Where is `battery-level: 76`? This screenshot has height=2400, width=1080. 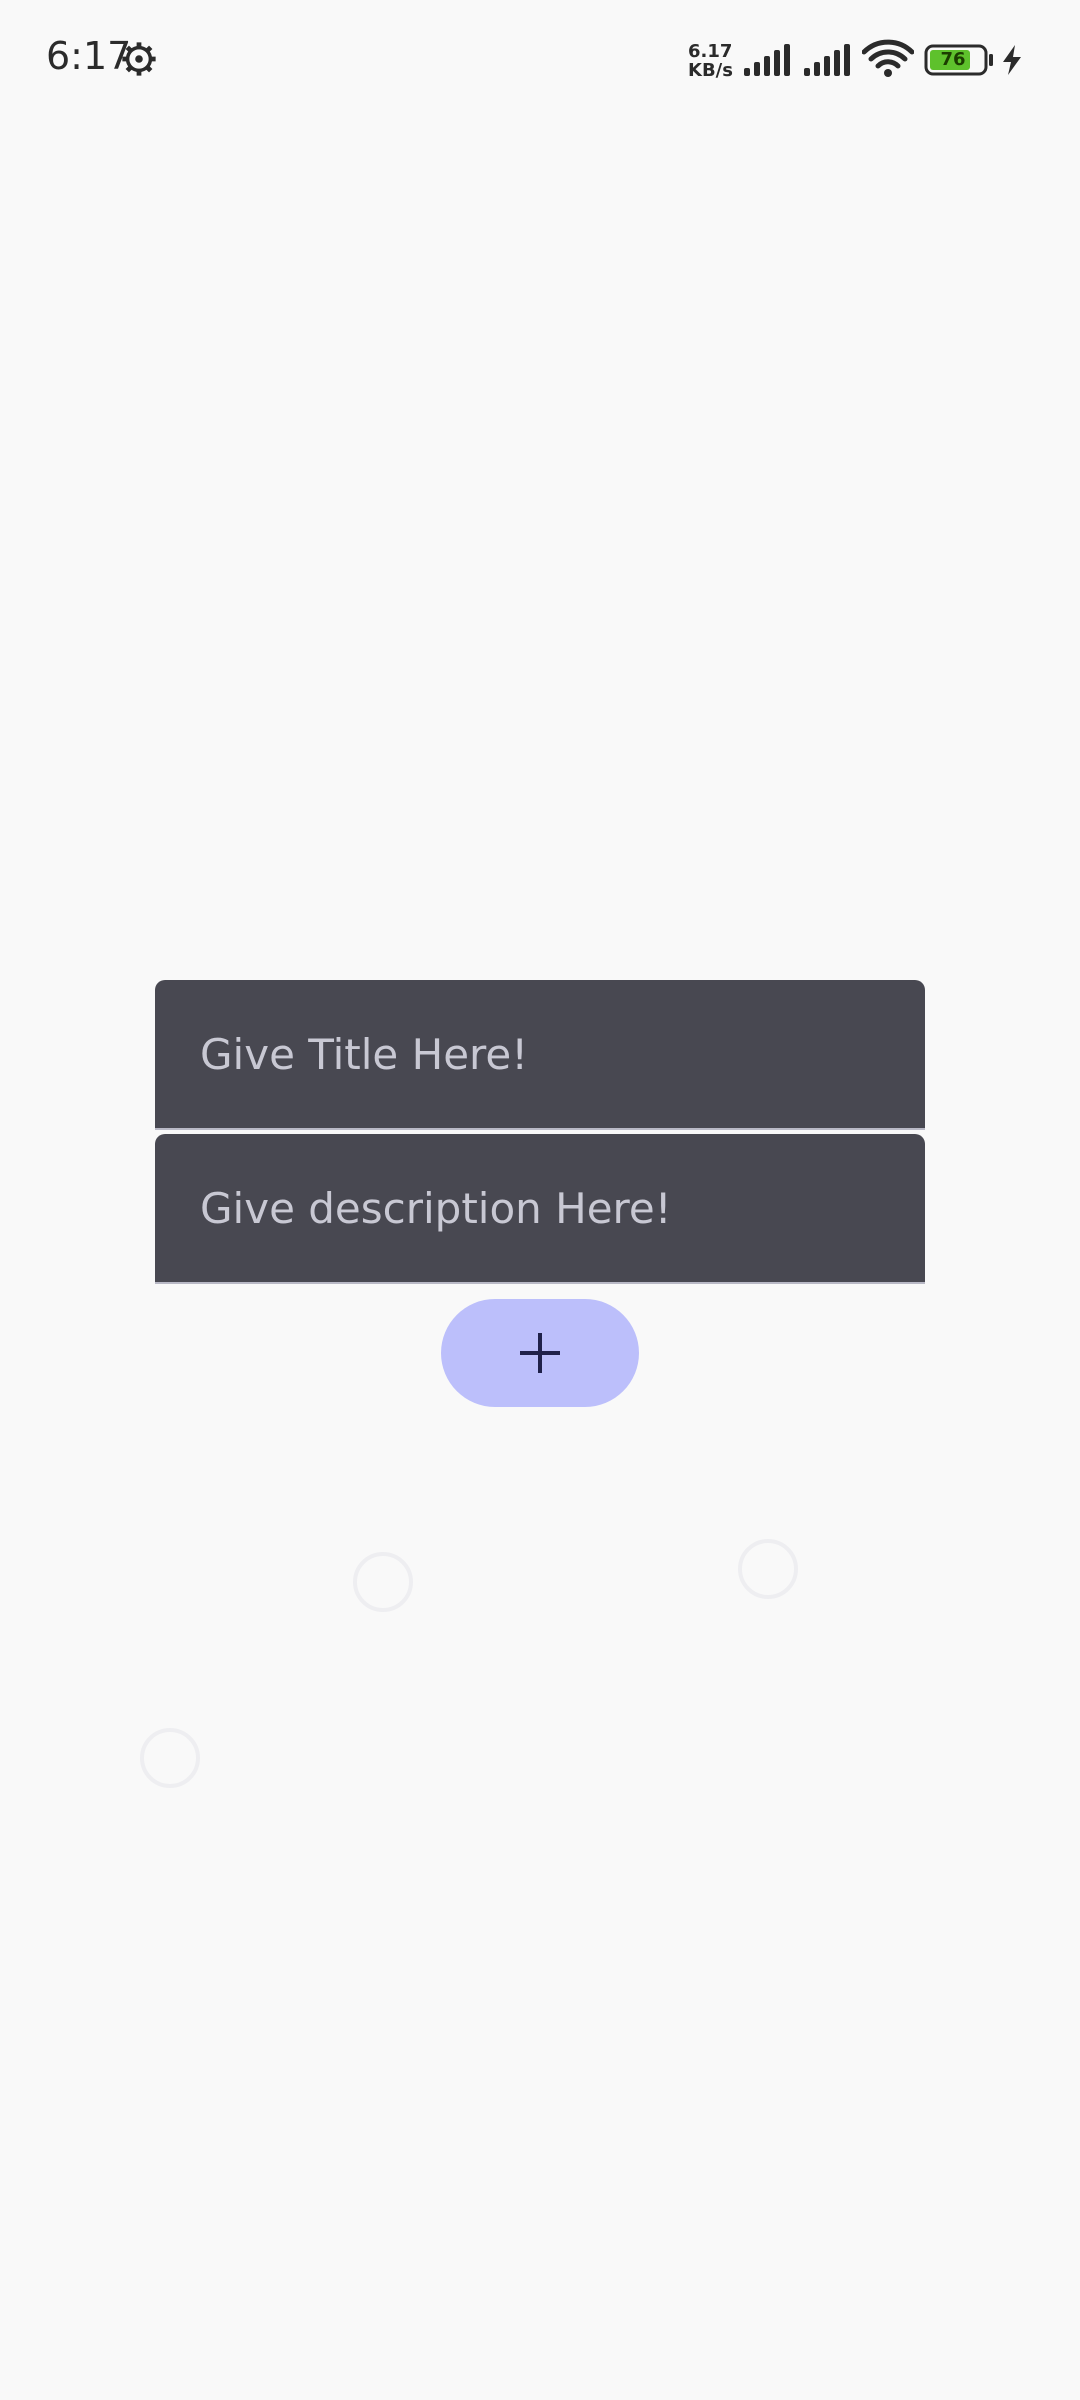
battery-level: 76 is located at coordinates (953, 59).